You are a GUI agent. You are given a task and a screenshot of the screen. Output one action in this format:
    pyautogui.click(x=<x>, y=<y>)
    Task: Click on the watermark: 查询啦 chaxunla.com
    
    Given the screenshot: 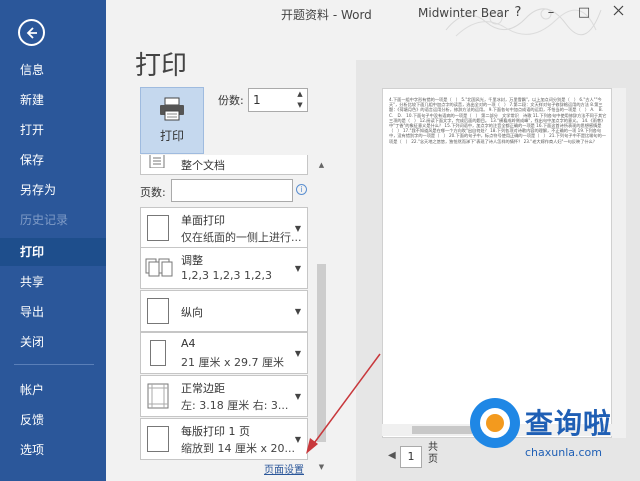 What is the action you would take?
    pyautogui.click(x=552, y=435)
    